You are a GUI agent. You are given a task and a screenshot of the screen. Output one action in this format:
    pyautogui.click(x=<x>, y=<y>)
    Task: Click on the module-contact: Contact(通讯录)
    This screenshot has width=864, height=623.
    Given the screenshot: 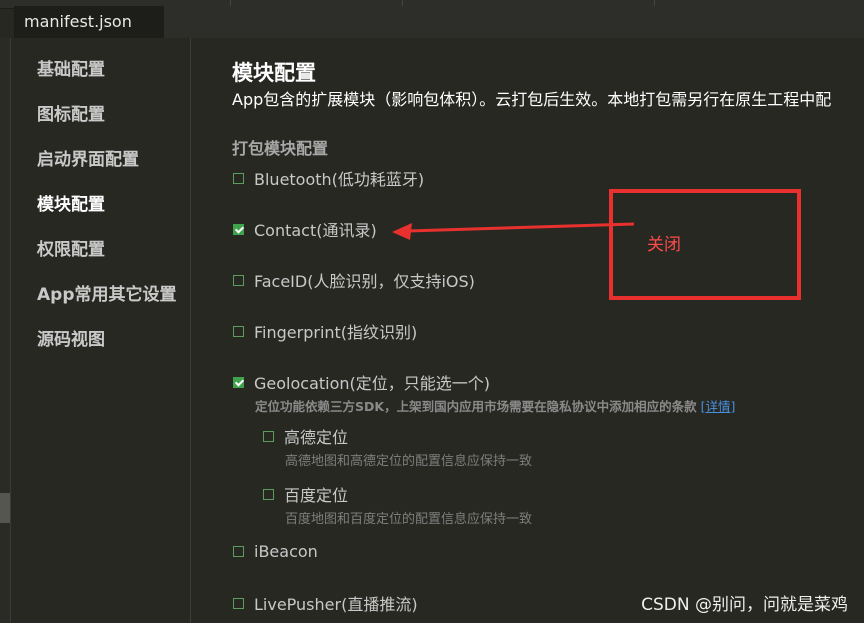 What is the action you would take?
    pyautogui.click(x=305, y=229)
    